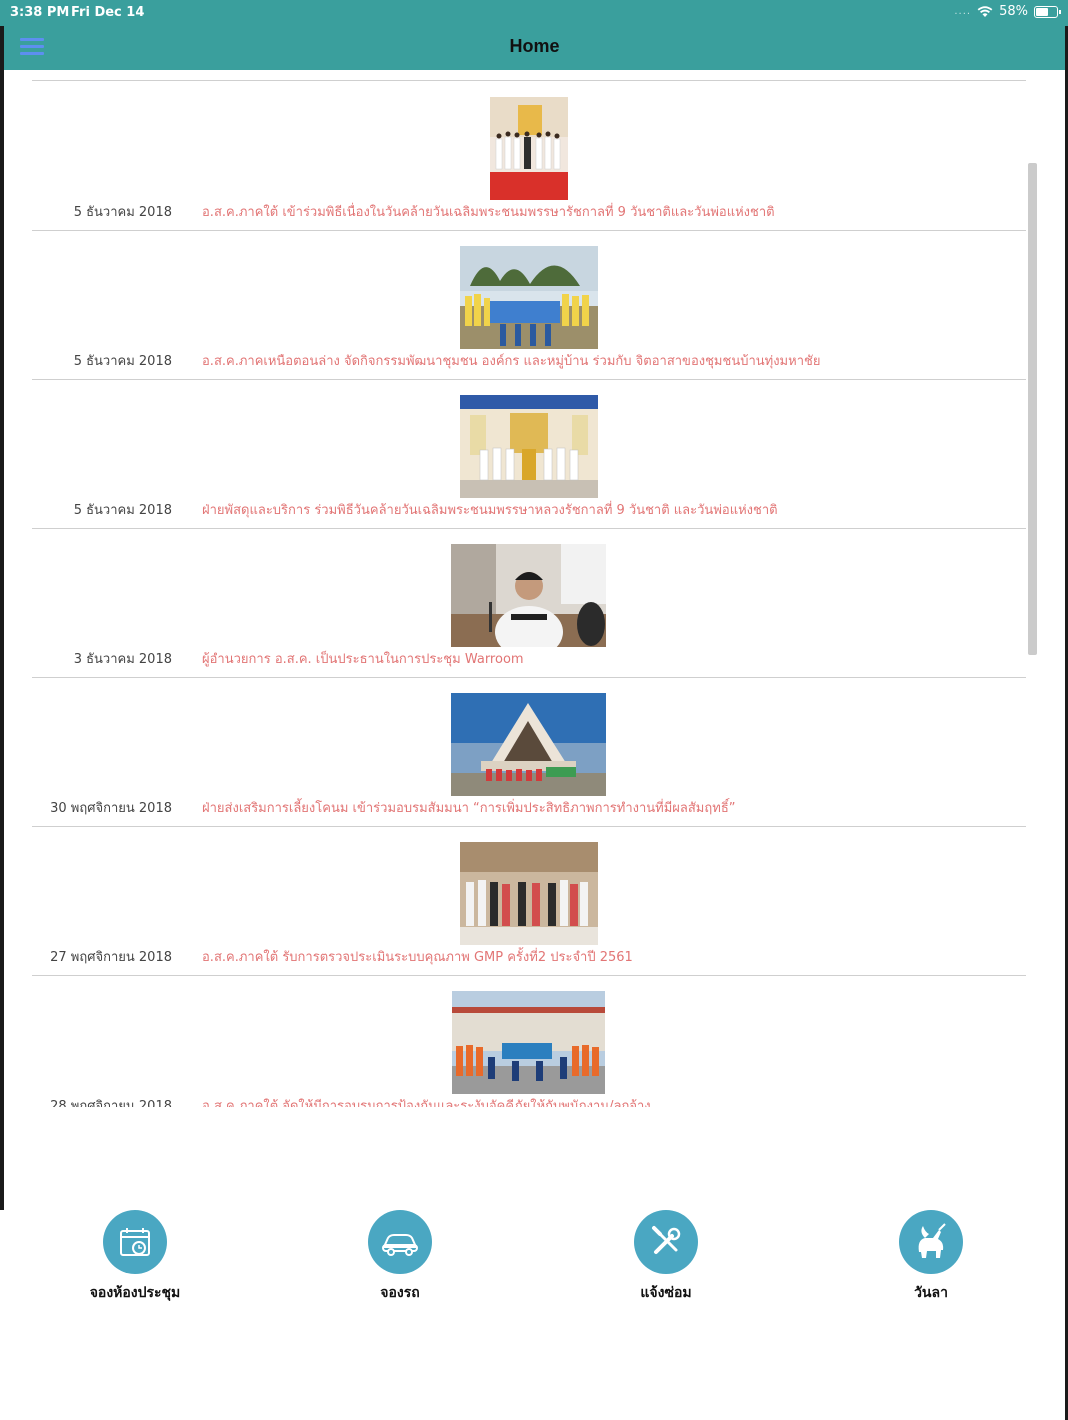 This screenshot has width=1068, height=1420. What do you see at coordinates (108, 12) in the screenshot?
I see `status-date: Fri Dec 14` at bounding box center [108, 12].